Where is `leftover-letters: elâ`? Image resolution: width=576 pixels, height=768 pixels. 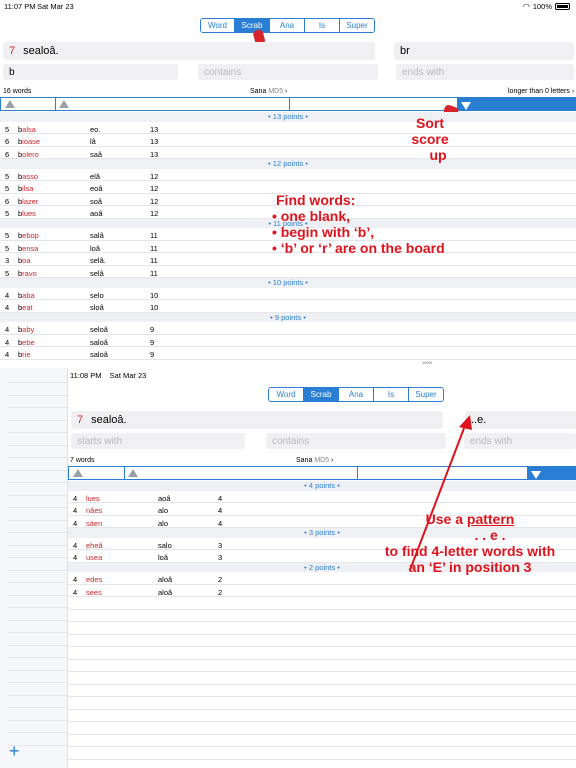
leftover-letters: elâ is located at coordinates (95, 176).